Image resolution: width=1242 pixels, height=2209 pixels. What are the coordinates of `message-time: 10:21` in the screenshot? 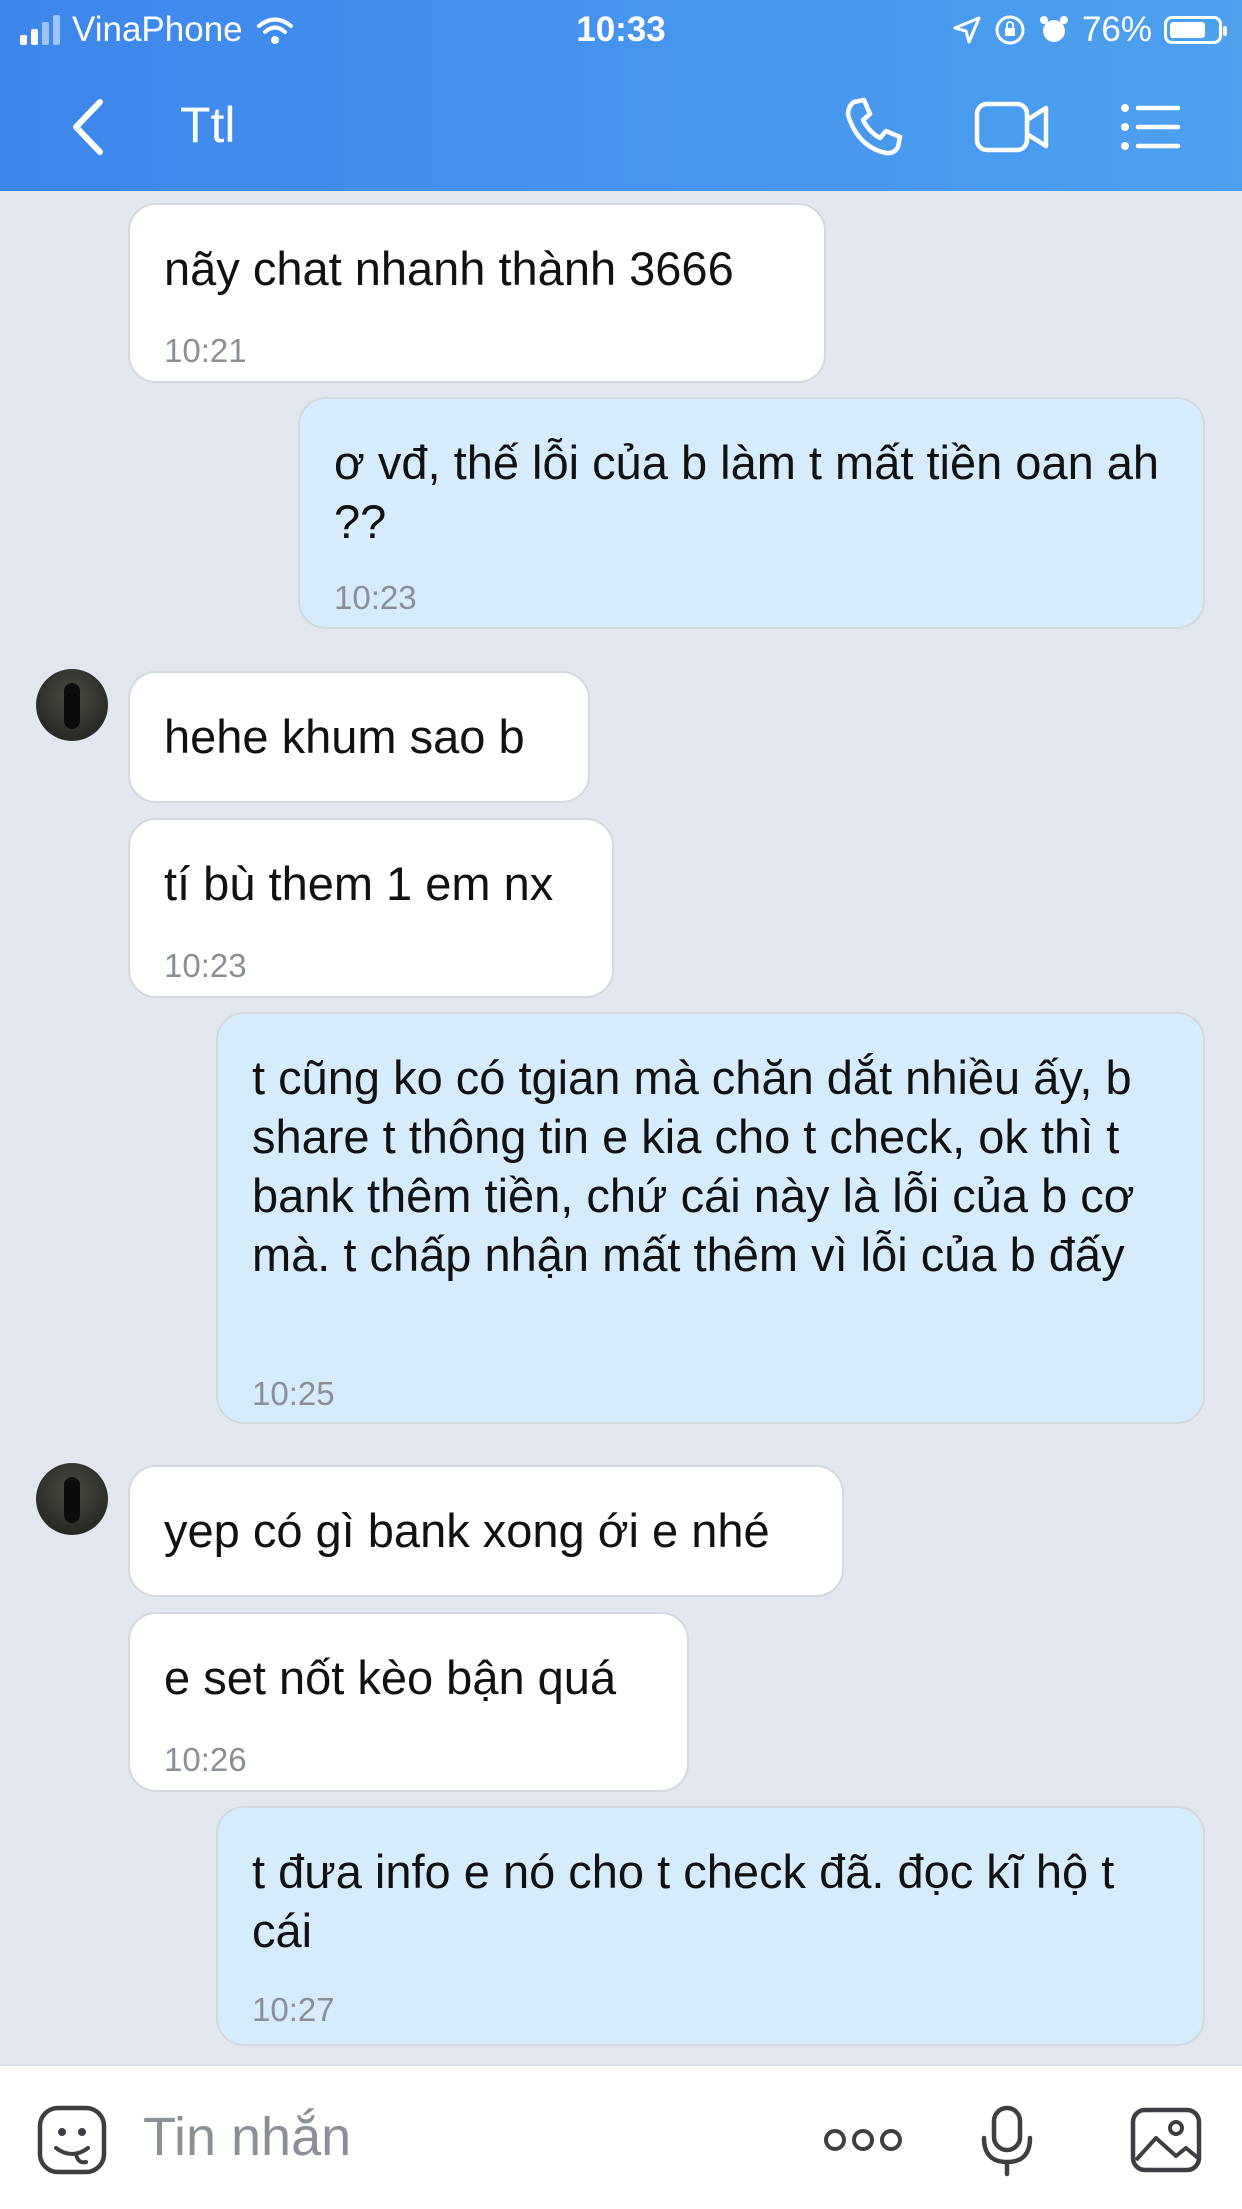 It's located at (205, 350).